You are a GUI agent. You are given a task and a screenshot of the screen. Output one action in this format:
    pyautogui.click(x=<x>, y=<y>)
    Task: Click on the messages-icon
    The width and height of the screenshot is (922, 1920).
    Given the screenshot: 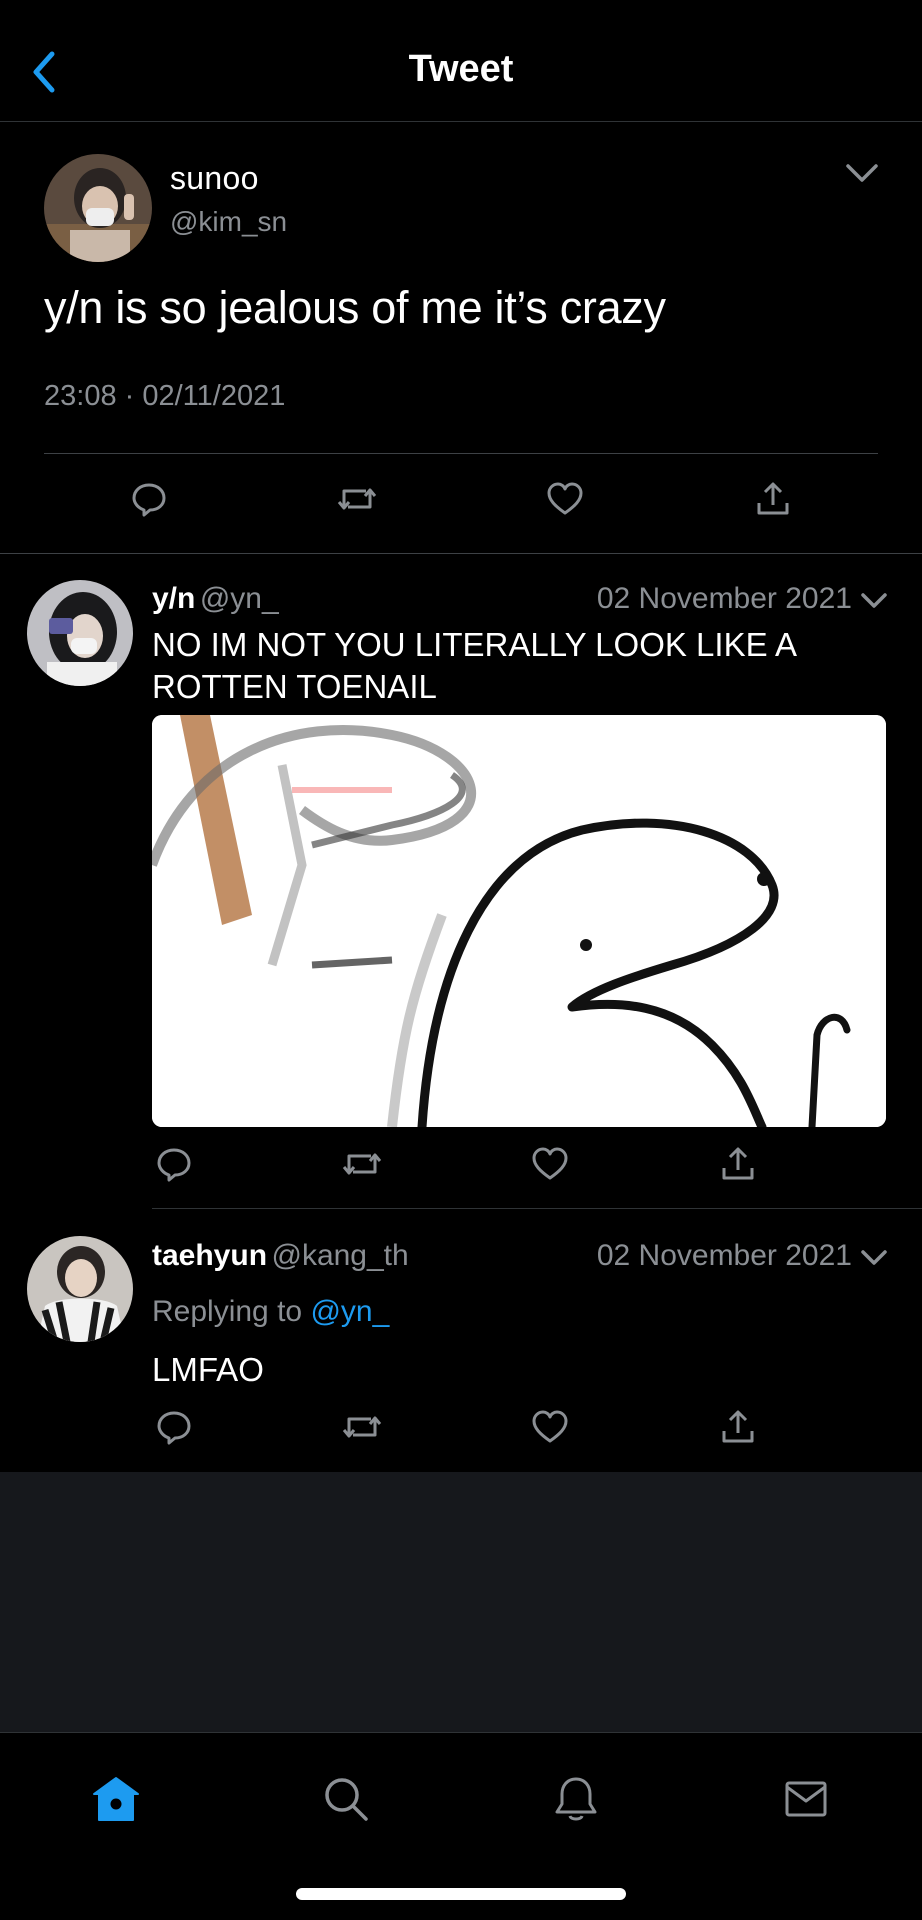 What is the action you would take?
    pyautogui.click(x=806, y=1799)
    